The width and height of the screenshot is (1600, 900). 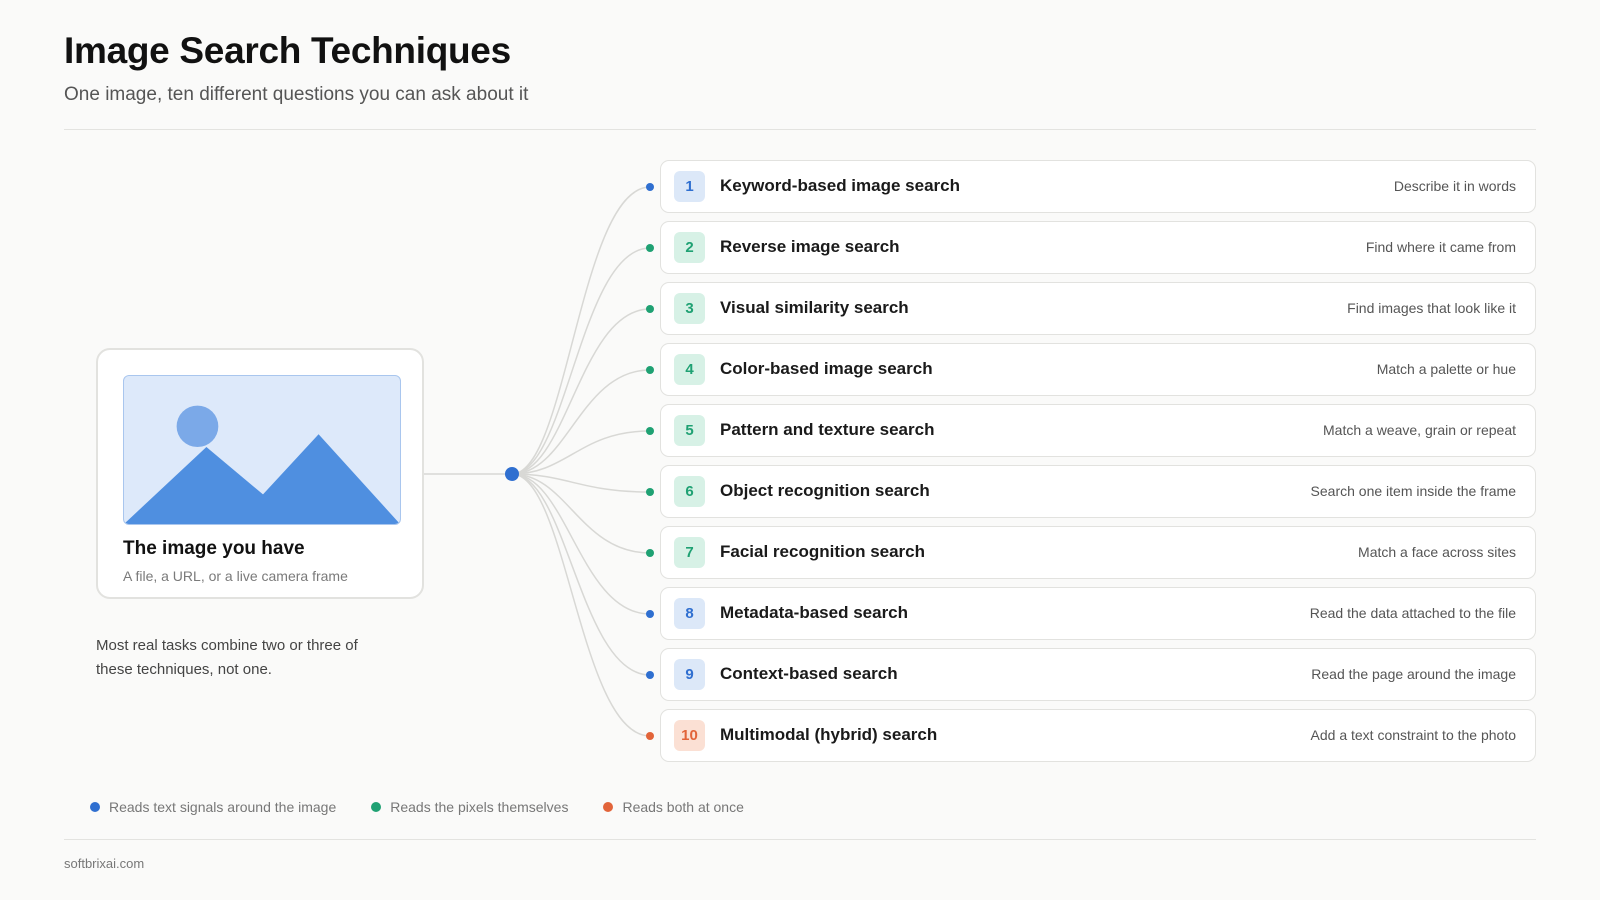 What do you see at coordinates (1431, 308) in the screenshot?
I see `technique-description: Find images that look like it` at bounding box center [1431, 308].